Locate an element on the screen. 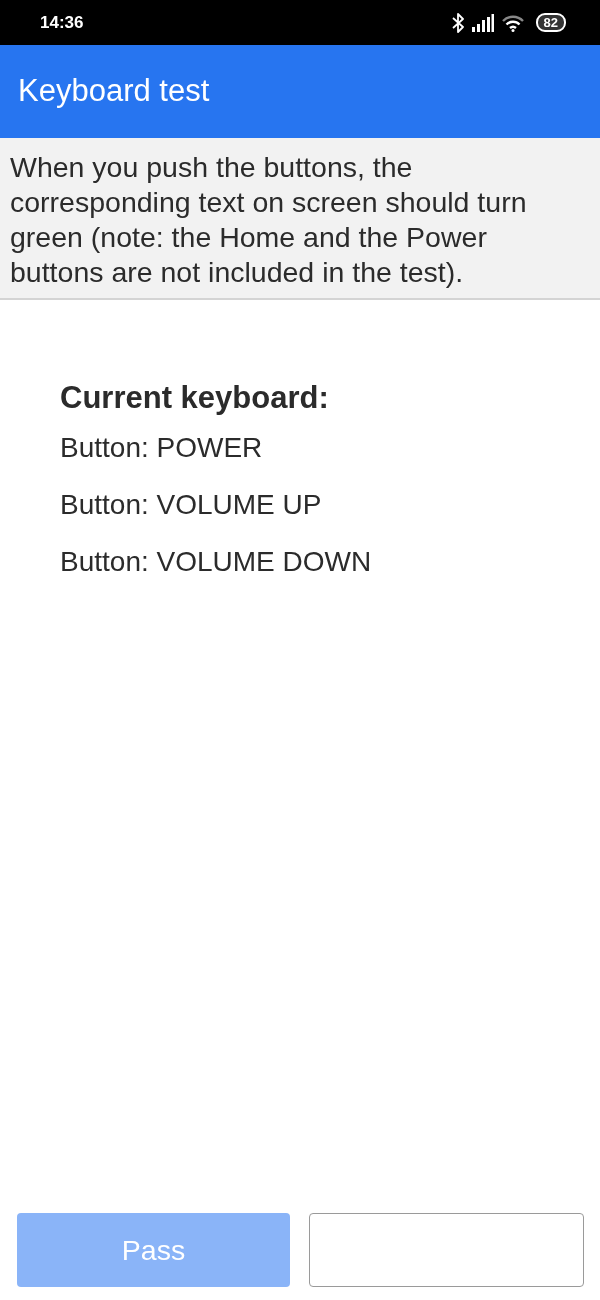 The width and height of the screenshot is (600, 1300). bluetooth-icon is located at coordinates (457, 22).